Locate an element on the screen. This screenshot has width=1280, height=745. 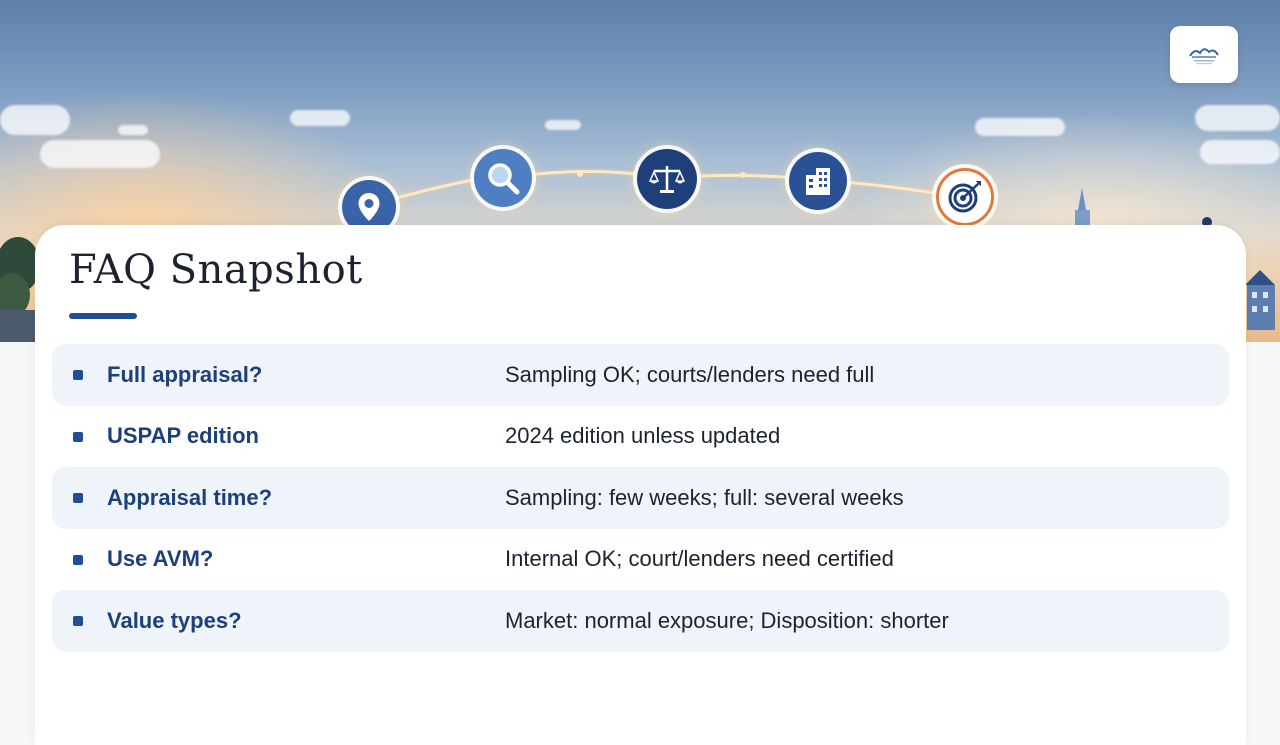
faq-question: Value types? is located at coordinates (174, 620).